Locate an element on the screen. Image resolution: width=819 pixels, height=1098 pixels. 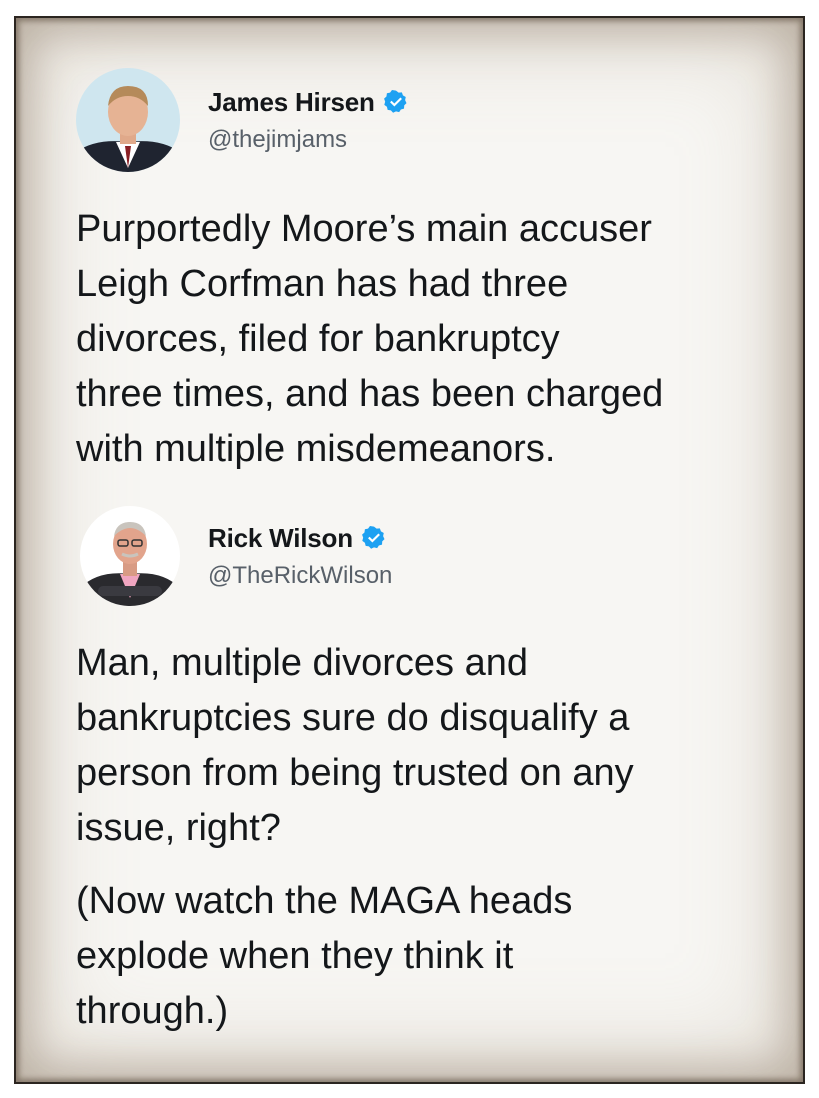
handle: @TheRickWilson is located at coordinates (300, 576).